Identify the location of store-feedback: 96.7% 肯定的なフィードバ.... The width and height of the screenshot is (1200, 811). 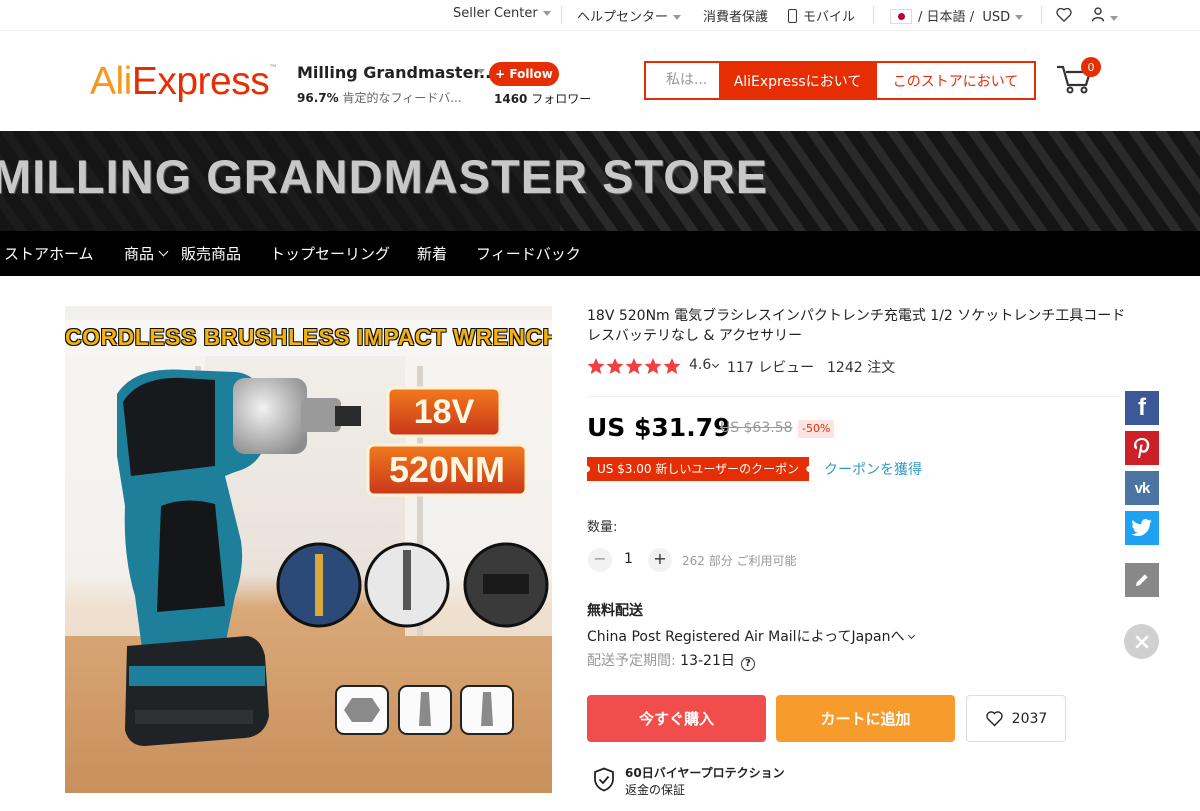
(379, 97).